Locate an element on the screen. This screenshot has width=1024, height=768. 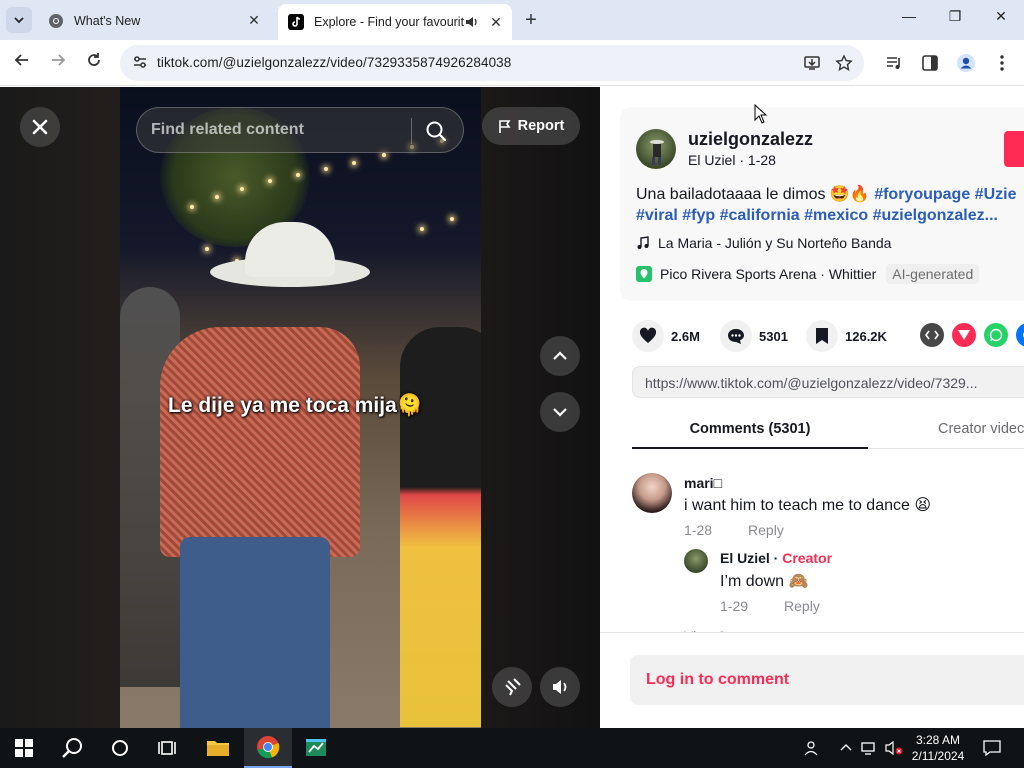
comment-bubble-icon is located at coordinates (736, 336).